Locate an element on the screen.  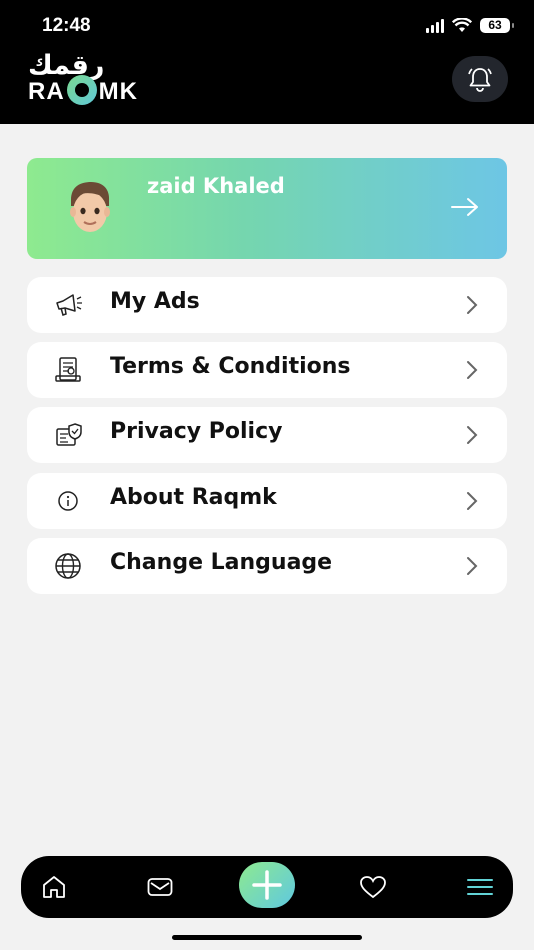
add-ad-button is located at coordinates (267, 885).